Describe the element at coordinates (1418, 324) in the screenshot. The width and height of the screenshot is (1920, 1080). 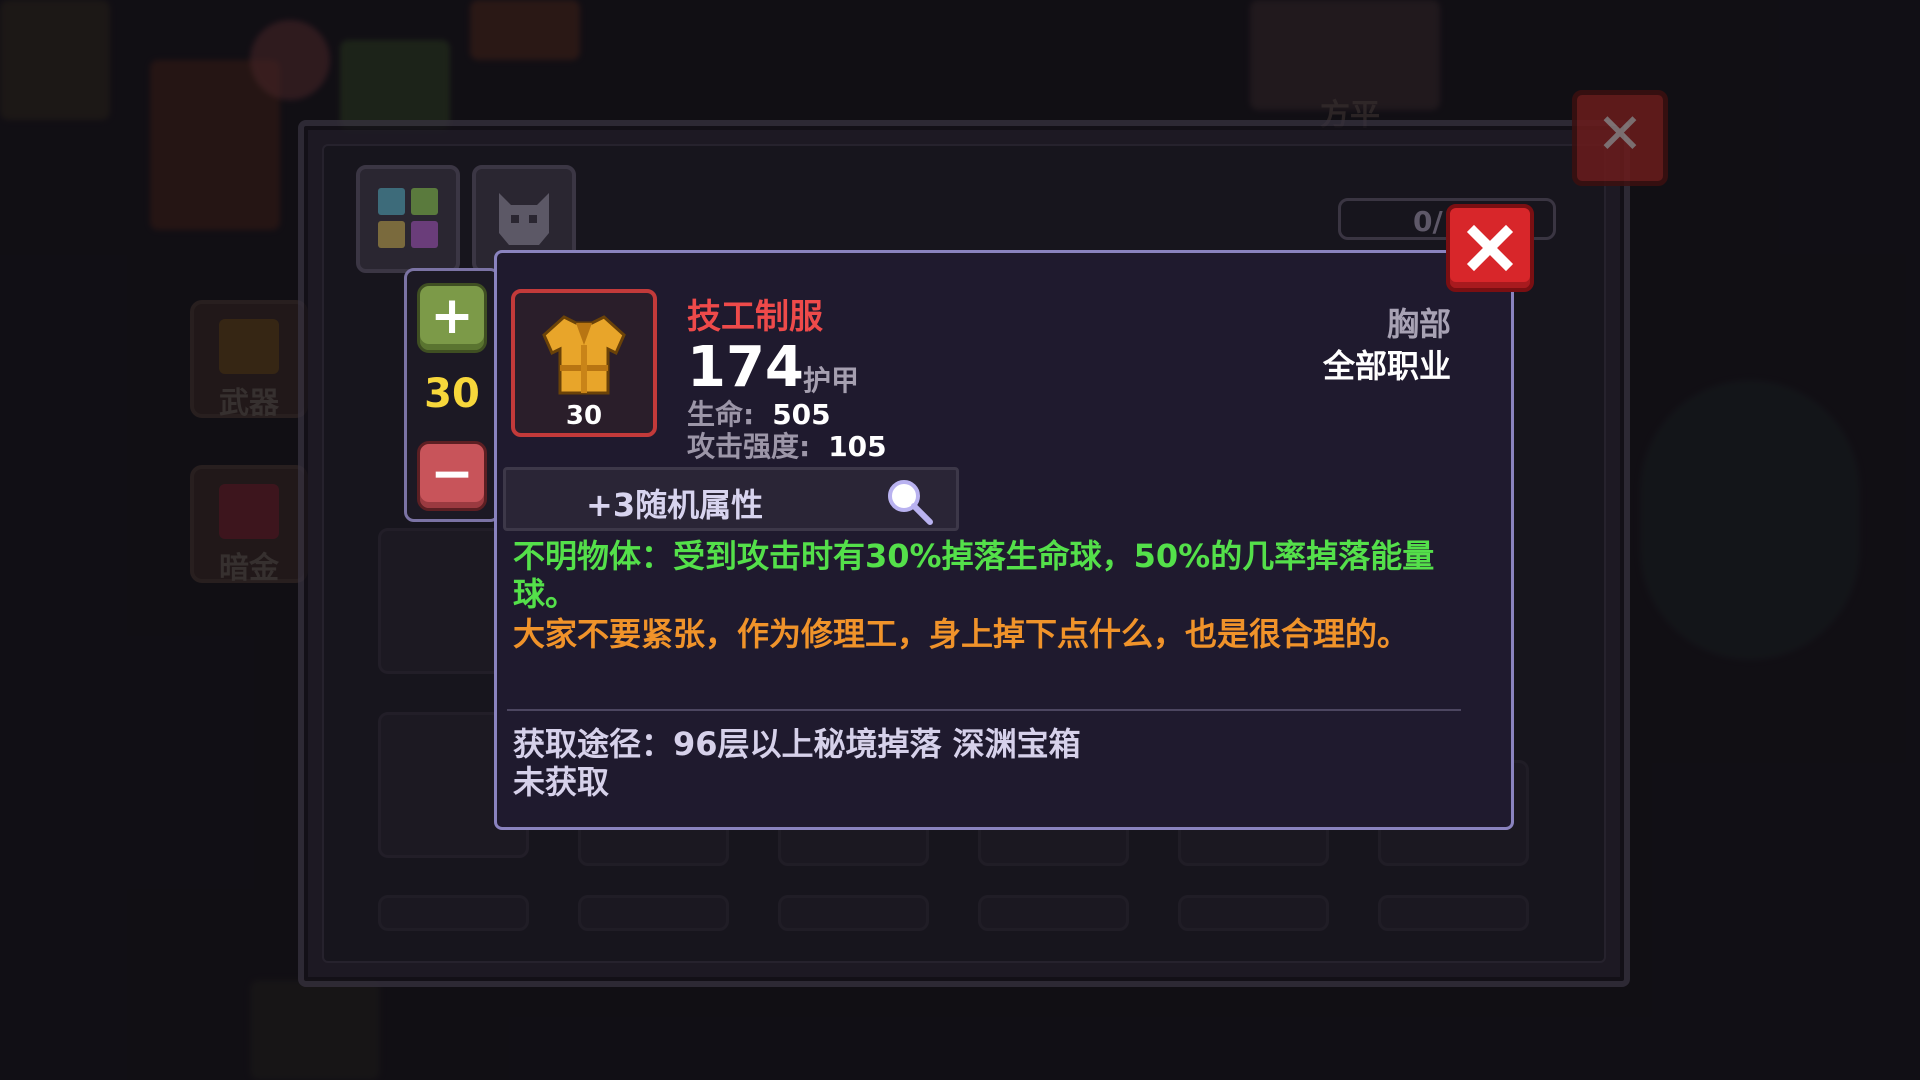
I see `equipment-slot-type: 胸部` at that location.